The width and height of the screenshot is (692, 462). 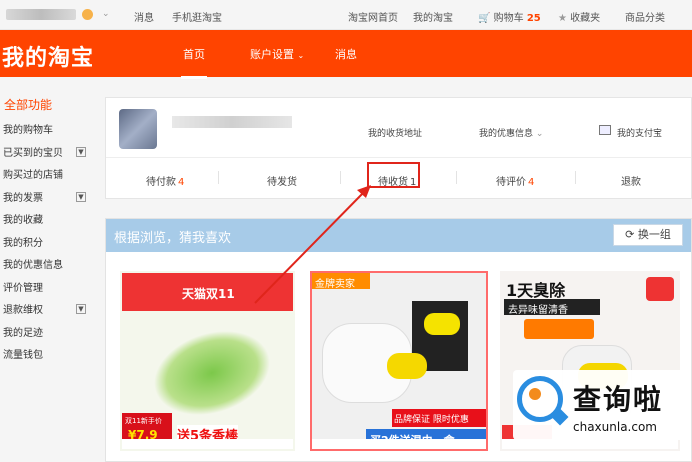 I want to click on watermark-url: chaxunla.com, so click(x=615, y=427).